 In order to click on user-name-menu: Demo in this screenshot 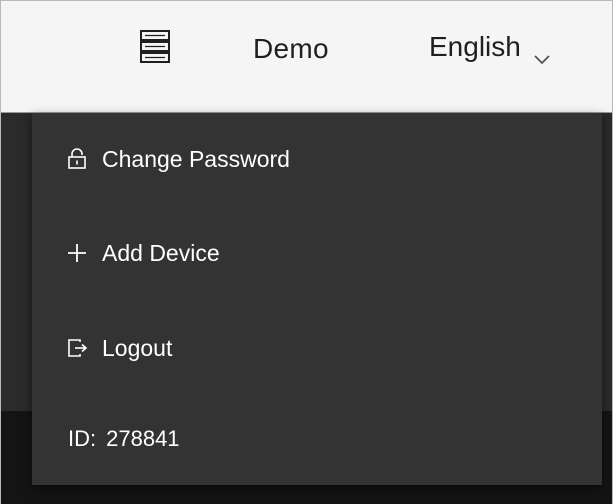, I will do `click(291, 49)`.